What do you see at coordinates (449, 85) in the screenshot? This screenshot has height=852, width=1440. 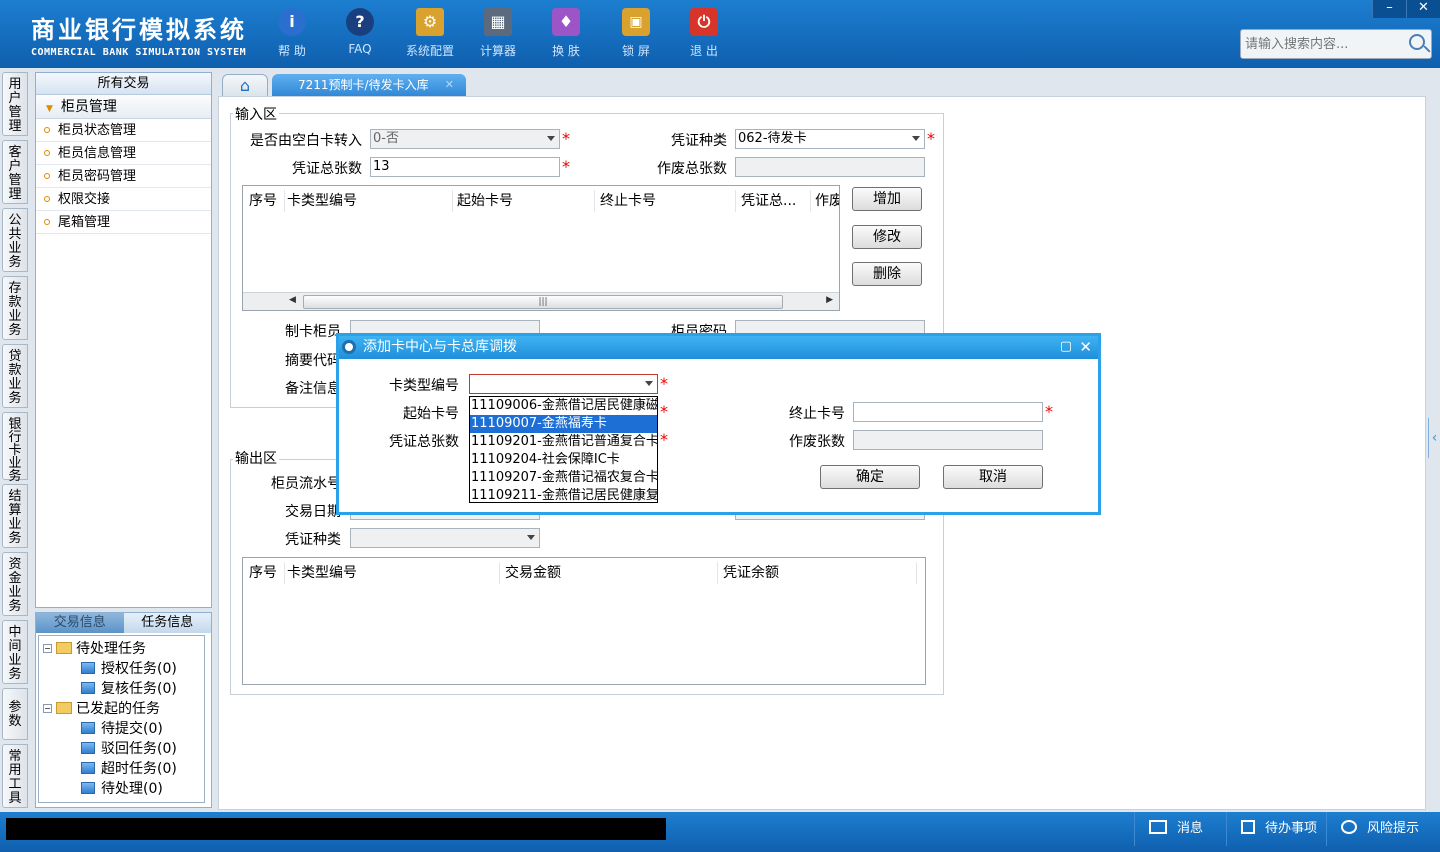 I see `close-tab-icon: ✕` at bounding box center [449, 85].